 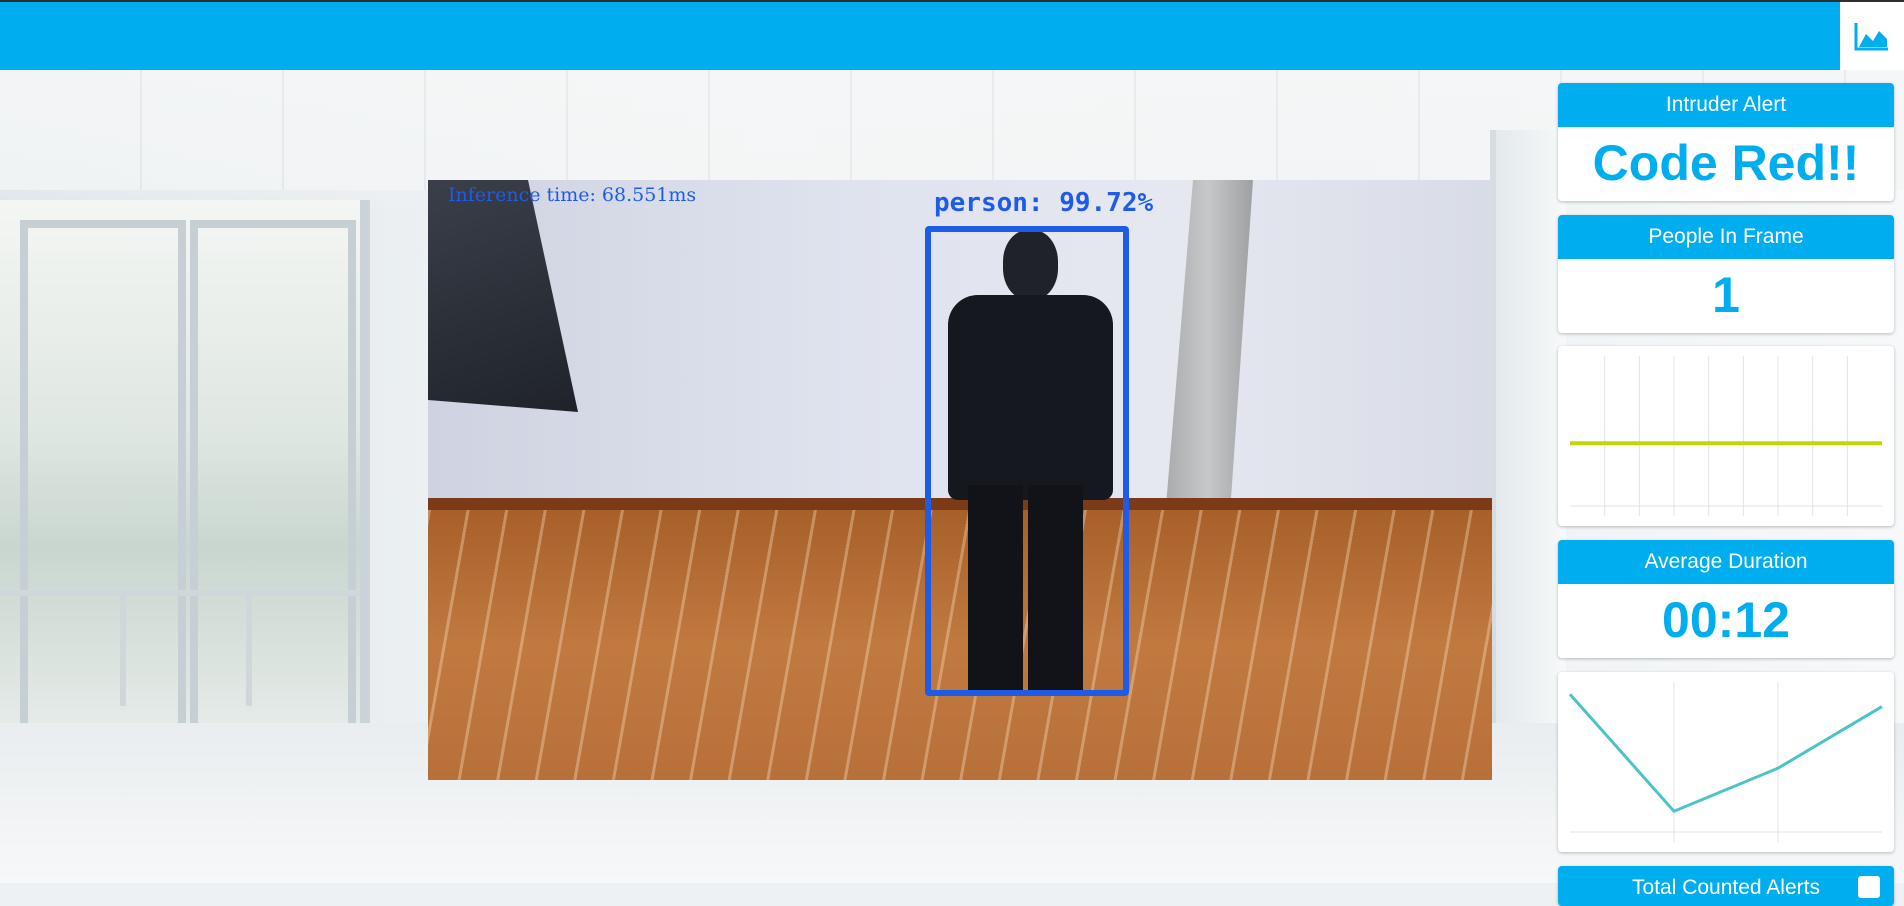 What do you see at coordinates (1027, 461) in the screenshot?
I see `detection-bounding-box` at bounding box center [1027, 461].